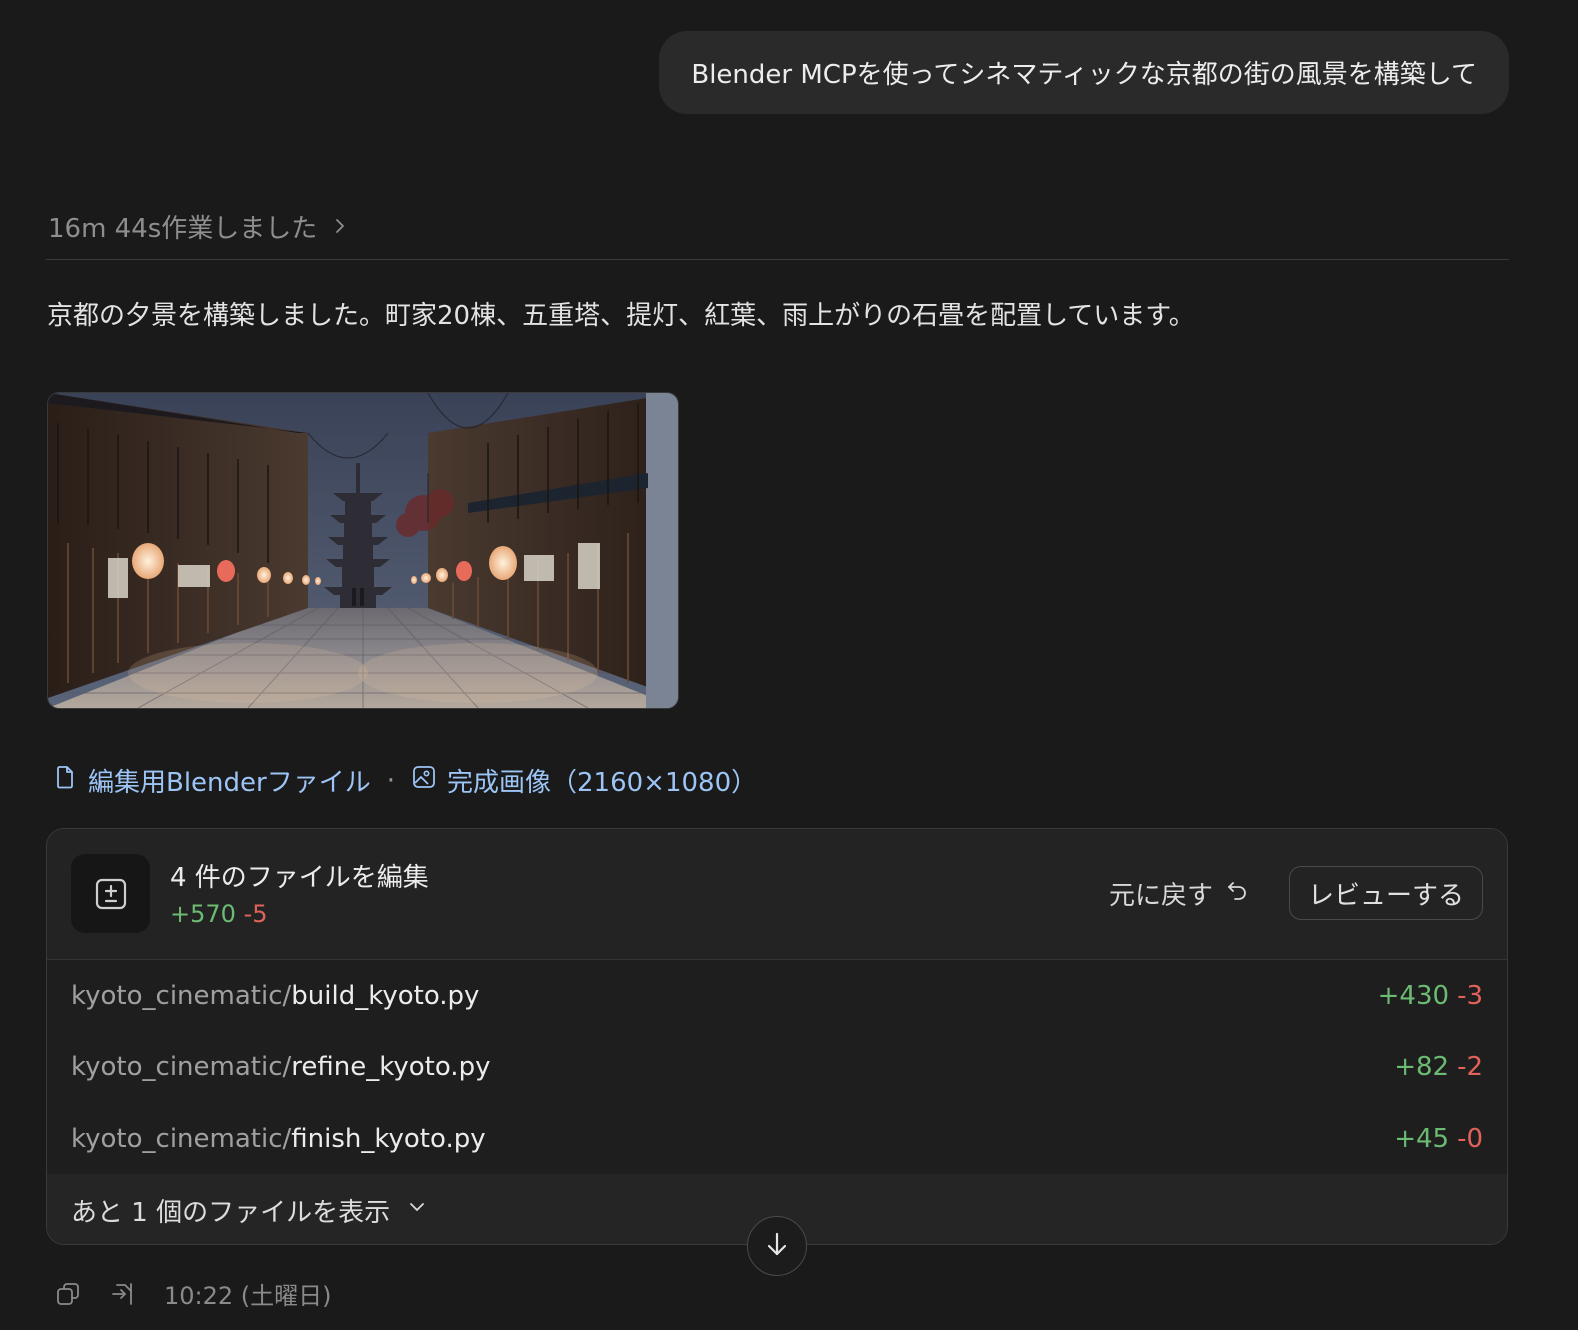 The width and height of the screenshot is (1578, 1330). Describe the element at coordinates (183, 229) in the screenshot. I see `work-summary-label: 16m 44s作業しました` at that location.